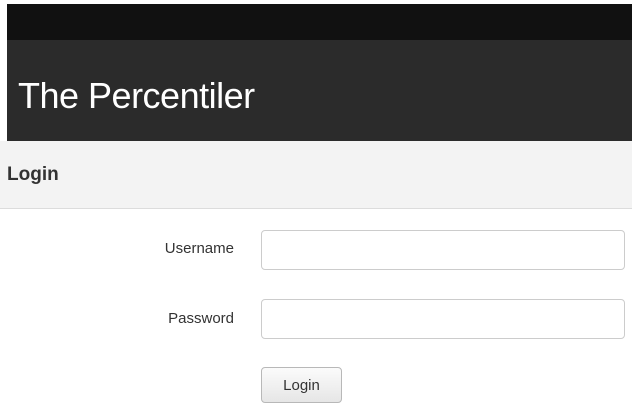  I want to click on username-input, so click(443, 250).